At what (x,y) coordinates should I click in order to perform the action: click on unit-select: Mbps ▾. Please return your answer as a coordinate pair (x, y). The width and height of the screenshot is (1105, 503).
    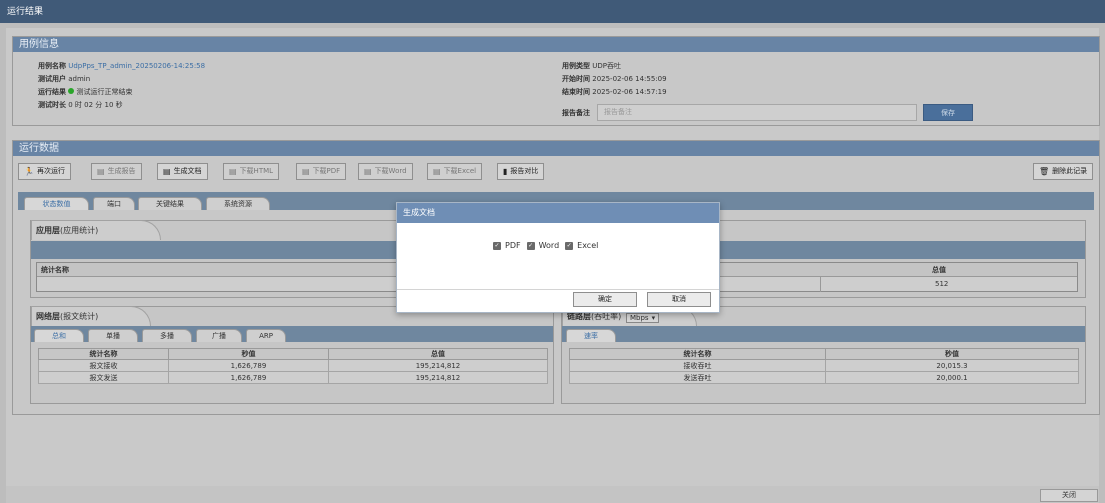
    Looking at the image, I should click on (643, 318).